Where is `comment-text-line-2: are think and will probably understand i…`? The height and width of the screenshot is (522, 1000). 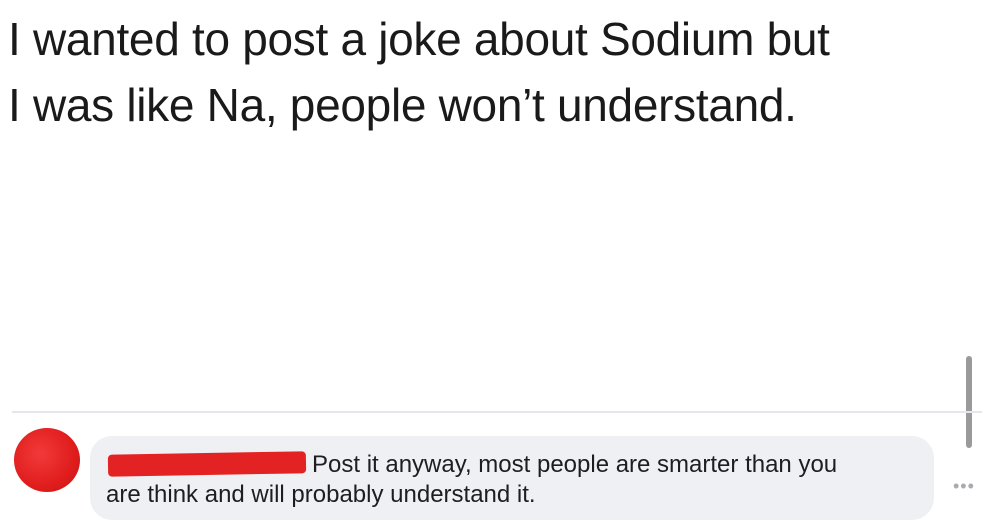
comment-text-line-2: are think and will probably understand i… is located at coordinates (321, 494).